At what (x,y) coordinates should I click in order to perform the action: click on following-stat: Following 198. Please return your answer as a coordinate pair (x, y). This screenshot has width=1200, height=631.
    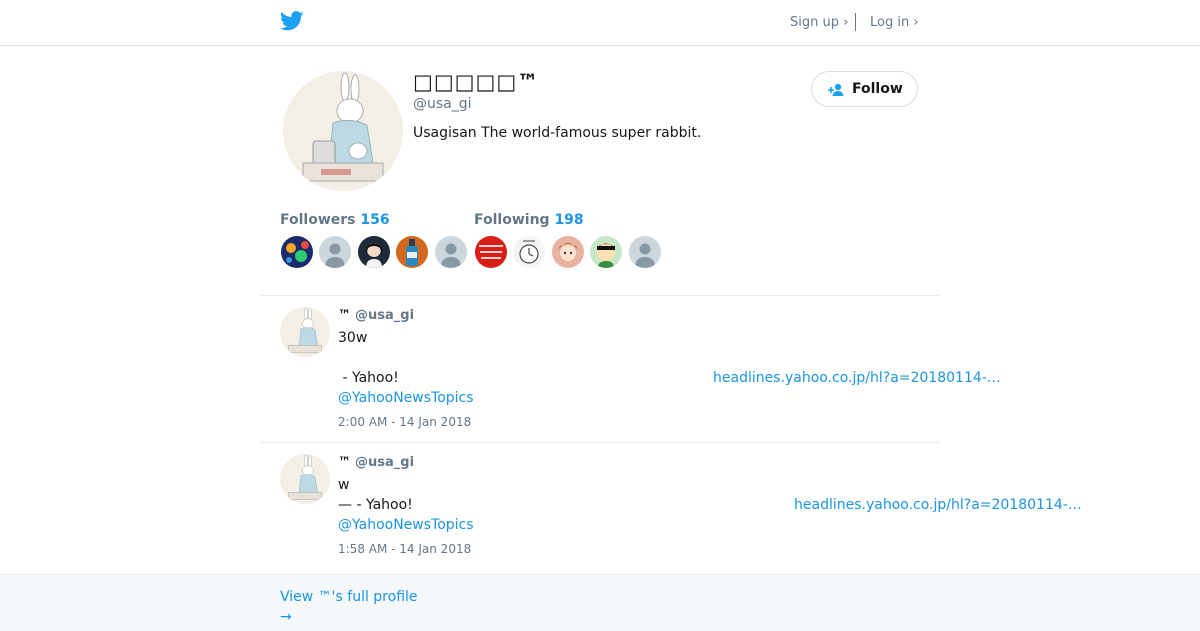
    Looking at the image, I should click on (529, 220).